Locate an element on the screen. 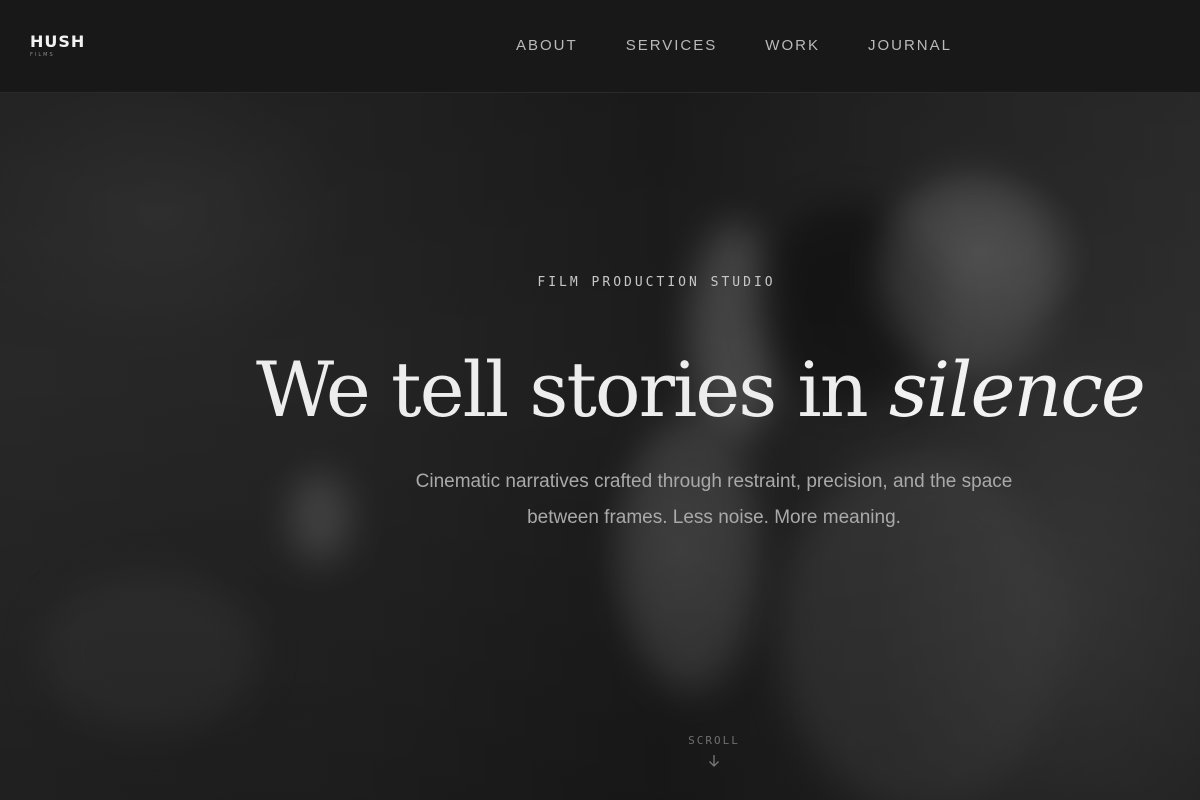  logo-wordmark: HUSH is located at coordinates (58, 41).